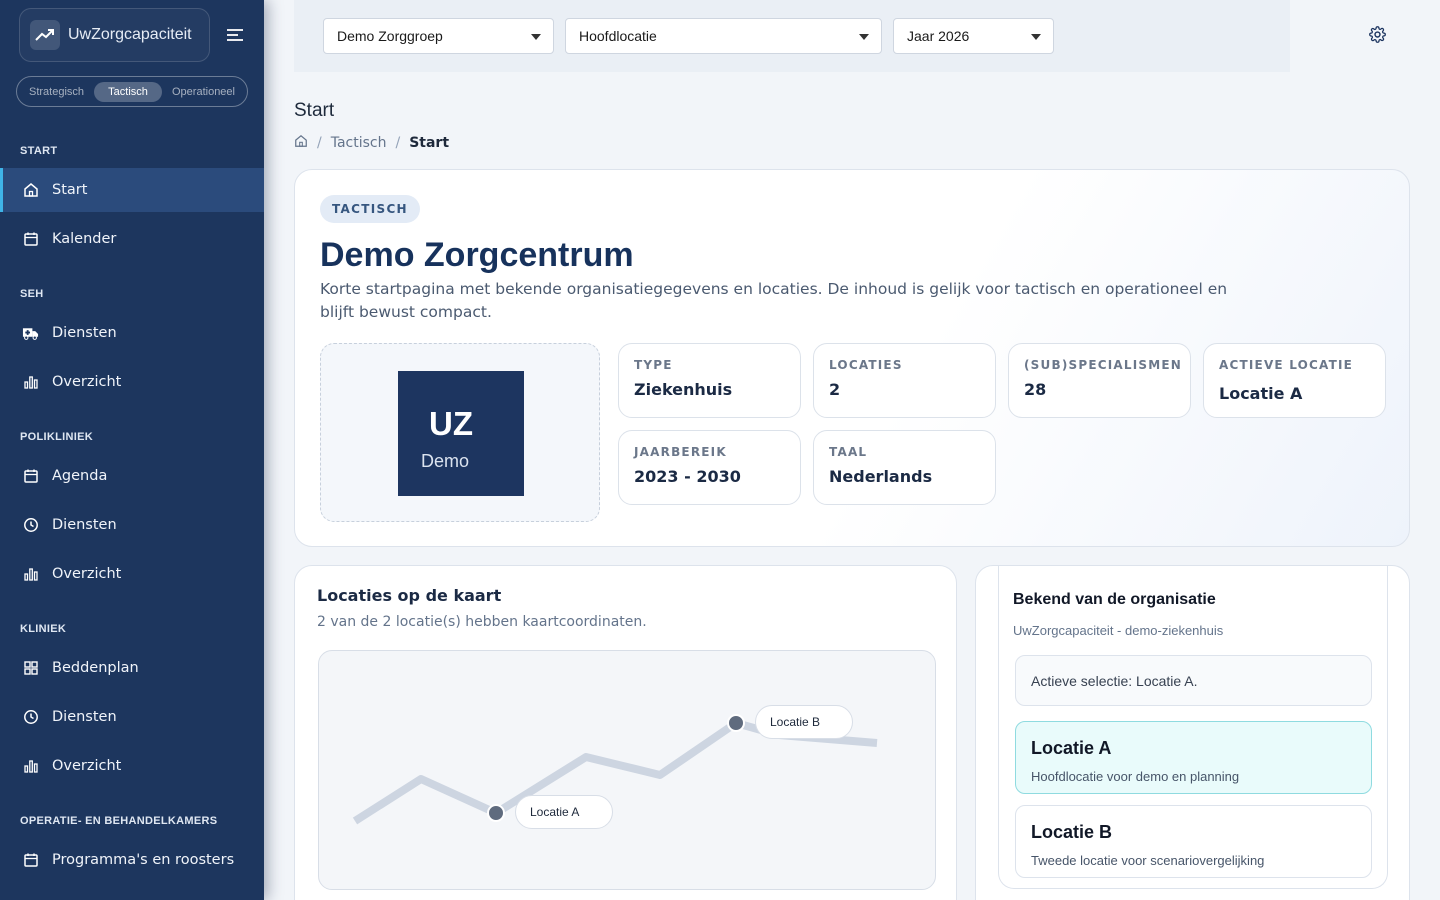 The image size is (1440, 900). Describe the element at coordinates (429, 143) in the screenshot. I see `breadcrumb-current: Start` at that location.